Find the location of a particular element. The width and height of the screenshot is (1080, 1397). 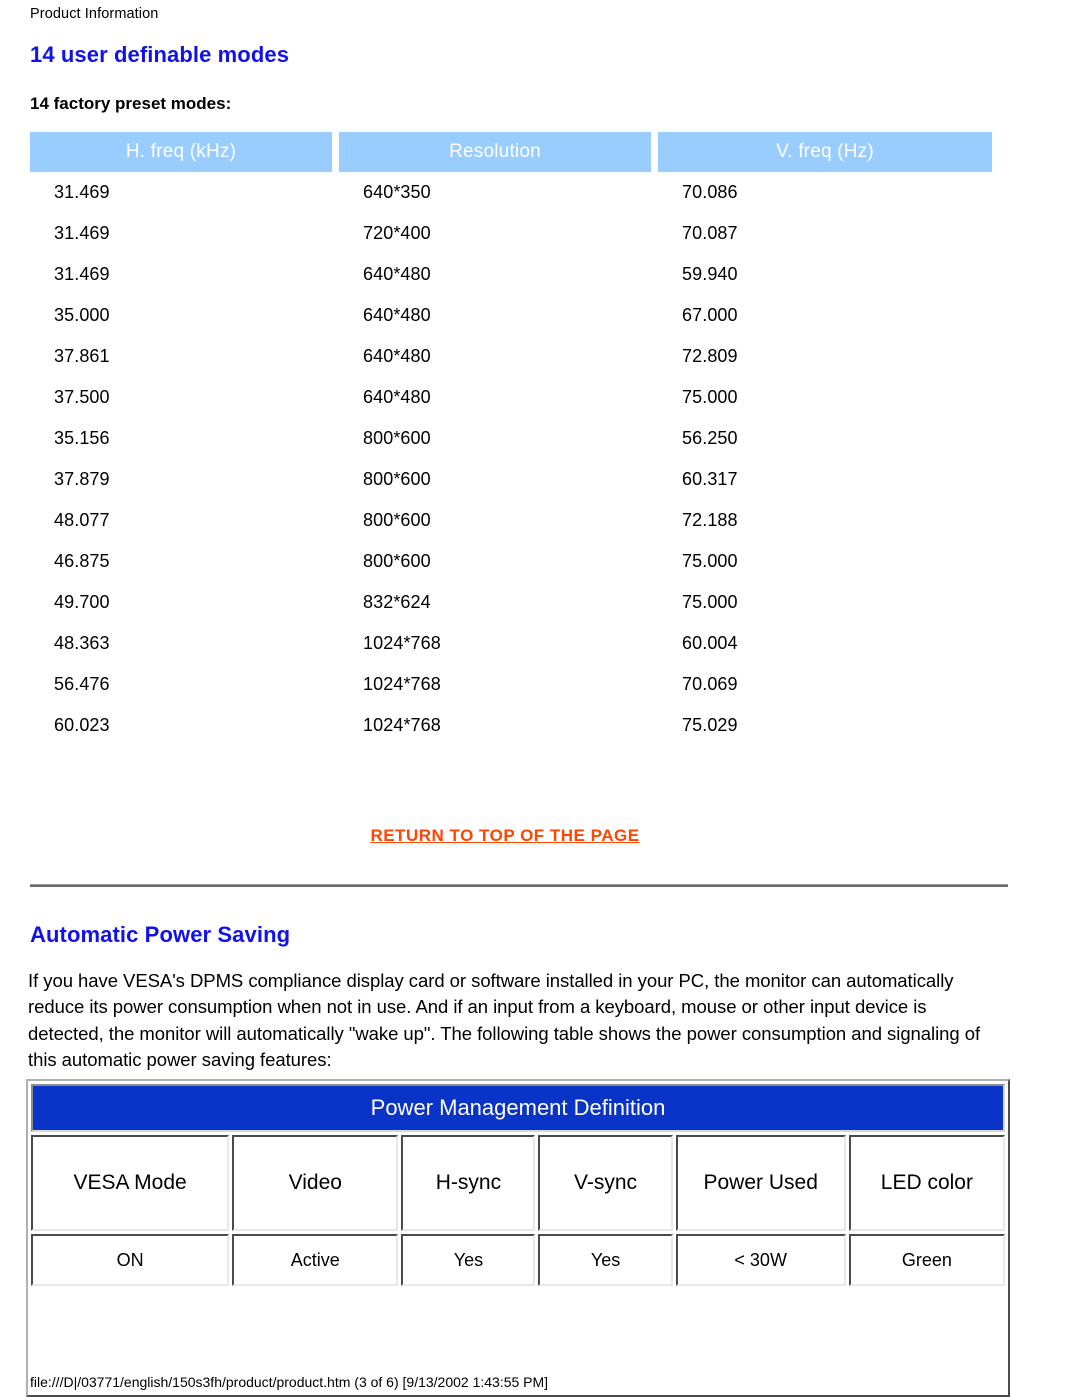

pm-cell-power-used: < 30W is located at coordinates (760, 1260).